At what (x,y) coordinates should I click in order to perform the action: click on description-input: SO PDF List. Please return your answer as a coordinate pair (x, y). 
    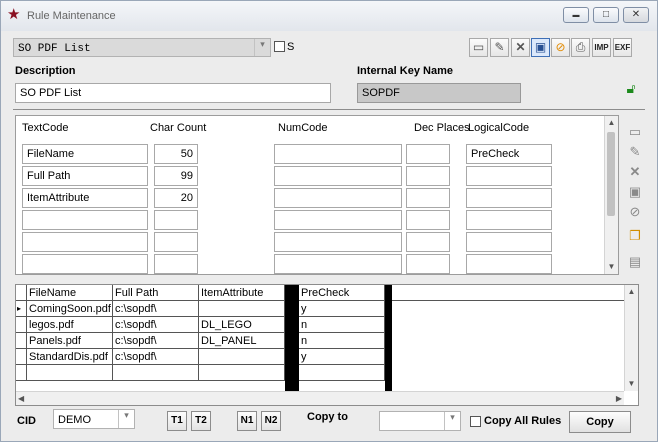
    Looking at the image, I should click on (173, 93).